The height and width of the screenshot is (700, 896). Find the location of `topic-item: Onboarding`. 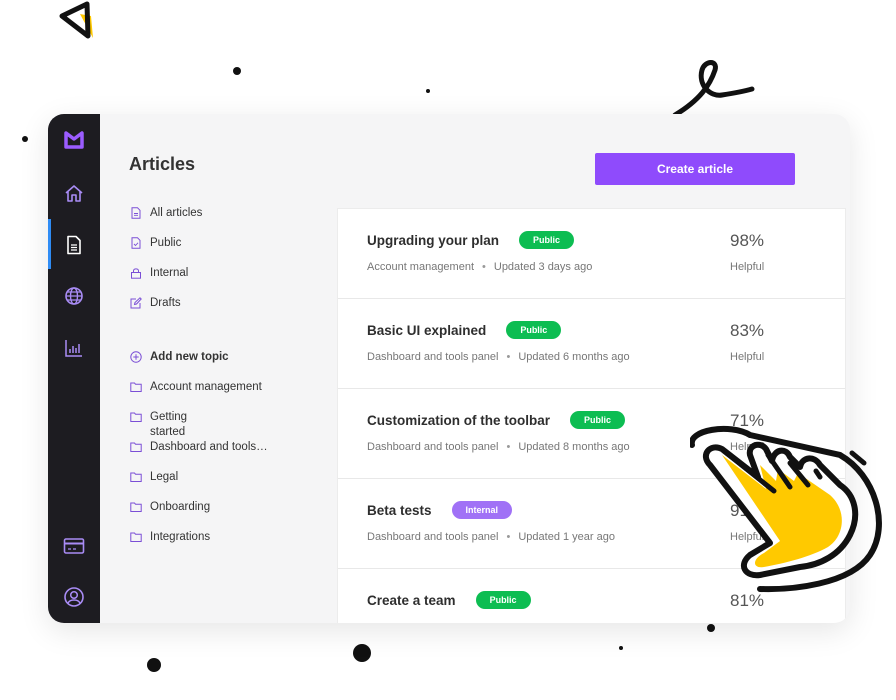

topic-item: Onboarding is located at coordinates (205, 515).